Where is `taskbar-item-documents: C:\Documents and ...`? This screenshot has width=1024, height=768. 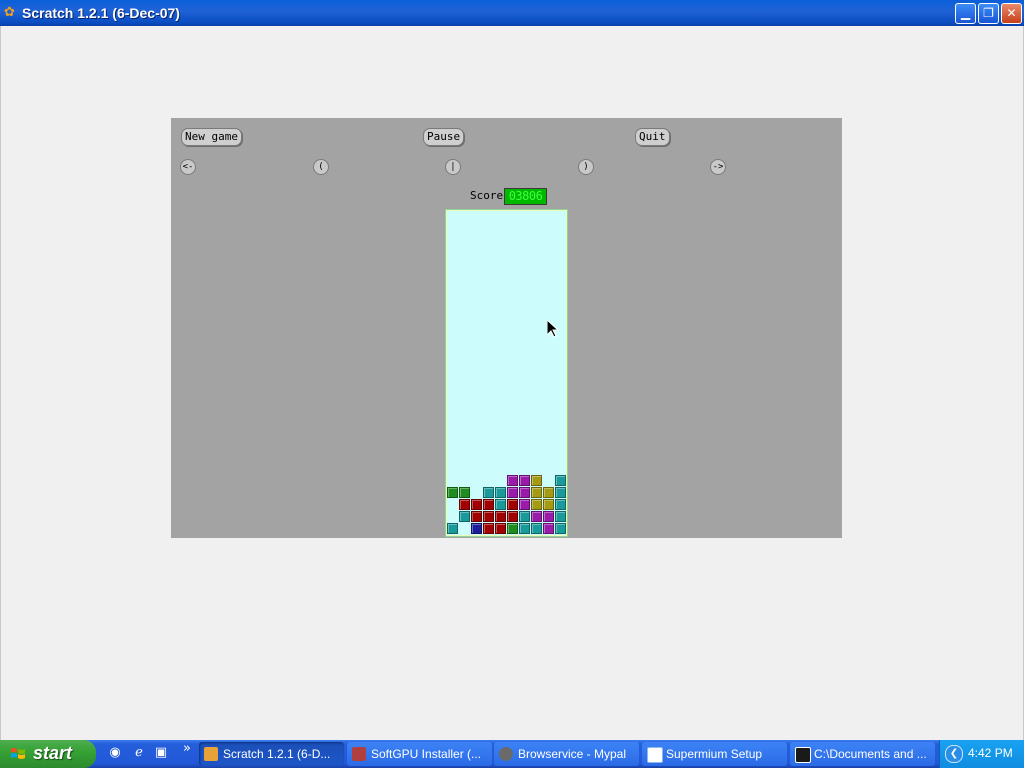 taskbar-item-documents: C:\Documents and ... is located at coordinates (862, 754).